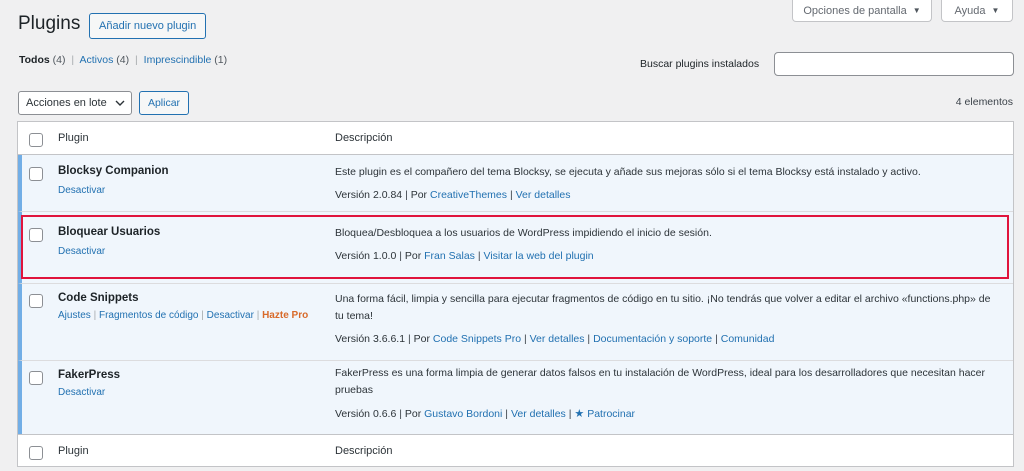  Describe the element at coordinates (113, 171) in the screenshot. I see `plugin-name: Blocksy Companion` at that location.